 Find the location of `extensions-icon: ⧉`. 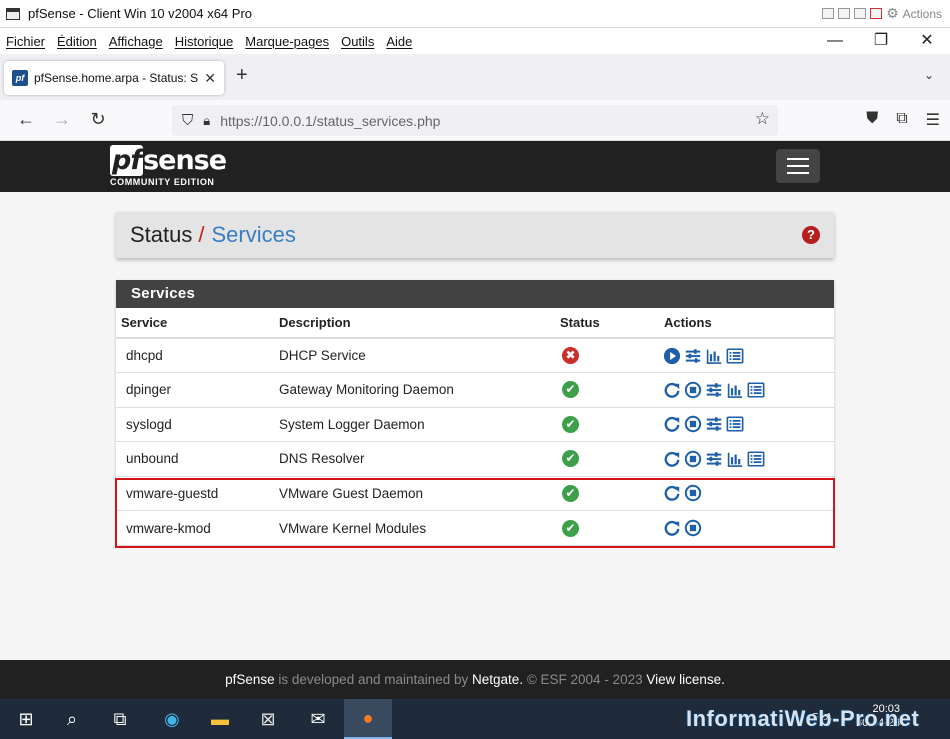

extensions-icon: ⧉ is located at coordinates (901, 120).